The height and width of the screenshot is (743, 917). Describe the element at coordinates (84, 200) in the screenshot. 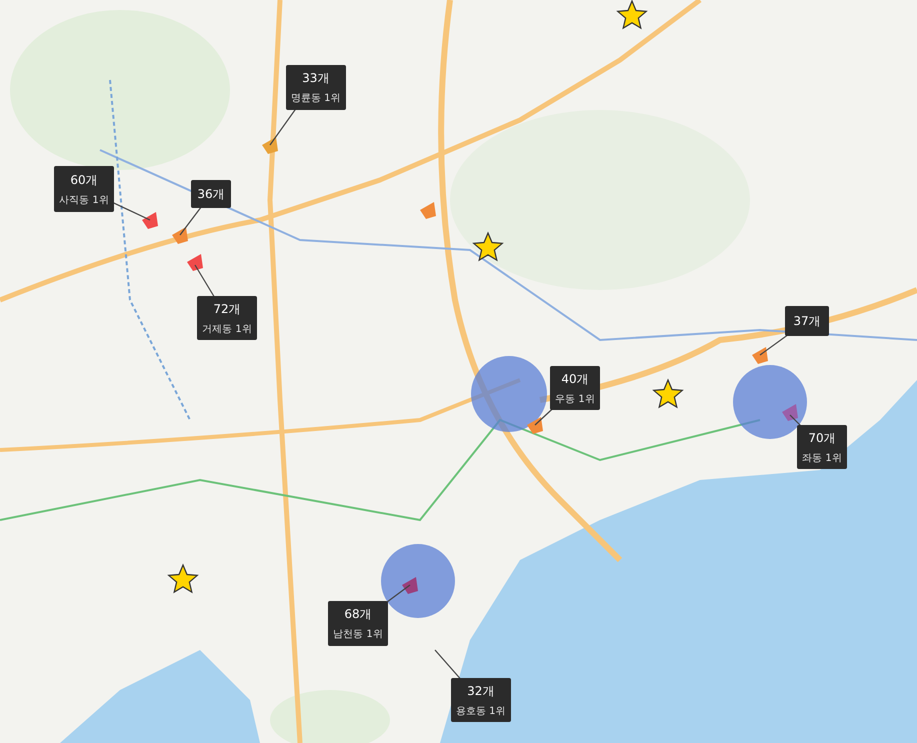

I see `rank-label: 사직동 1위` at that location.